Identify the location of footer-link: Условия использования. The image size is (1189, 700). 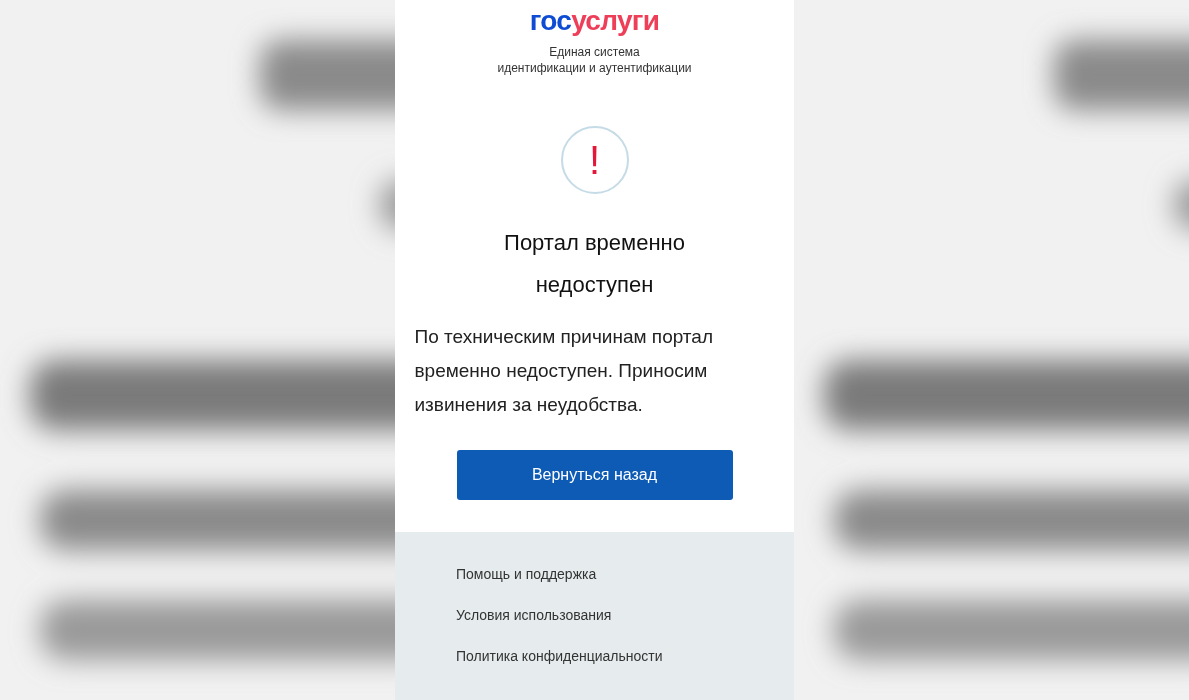
(625, 615).